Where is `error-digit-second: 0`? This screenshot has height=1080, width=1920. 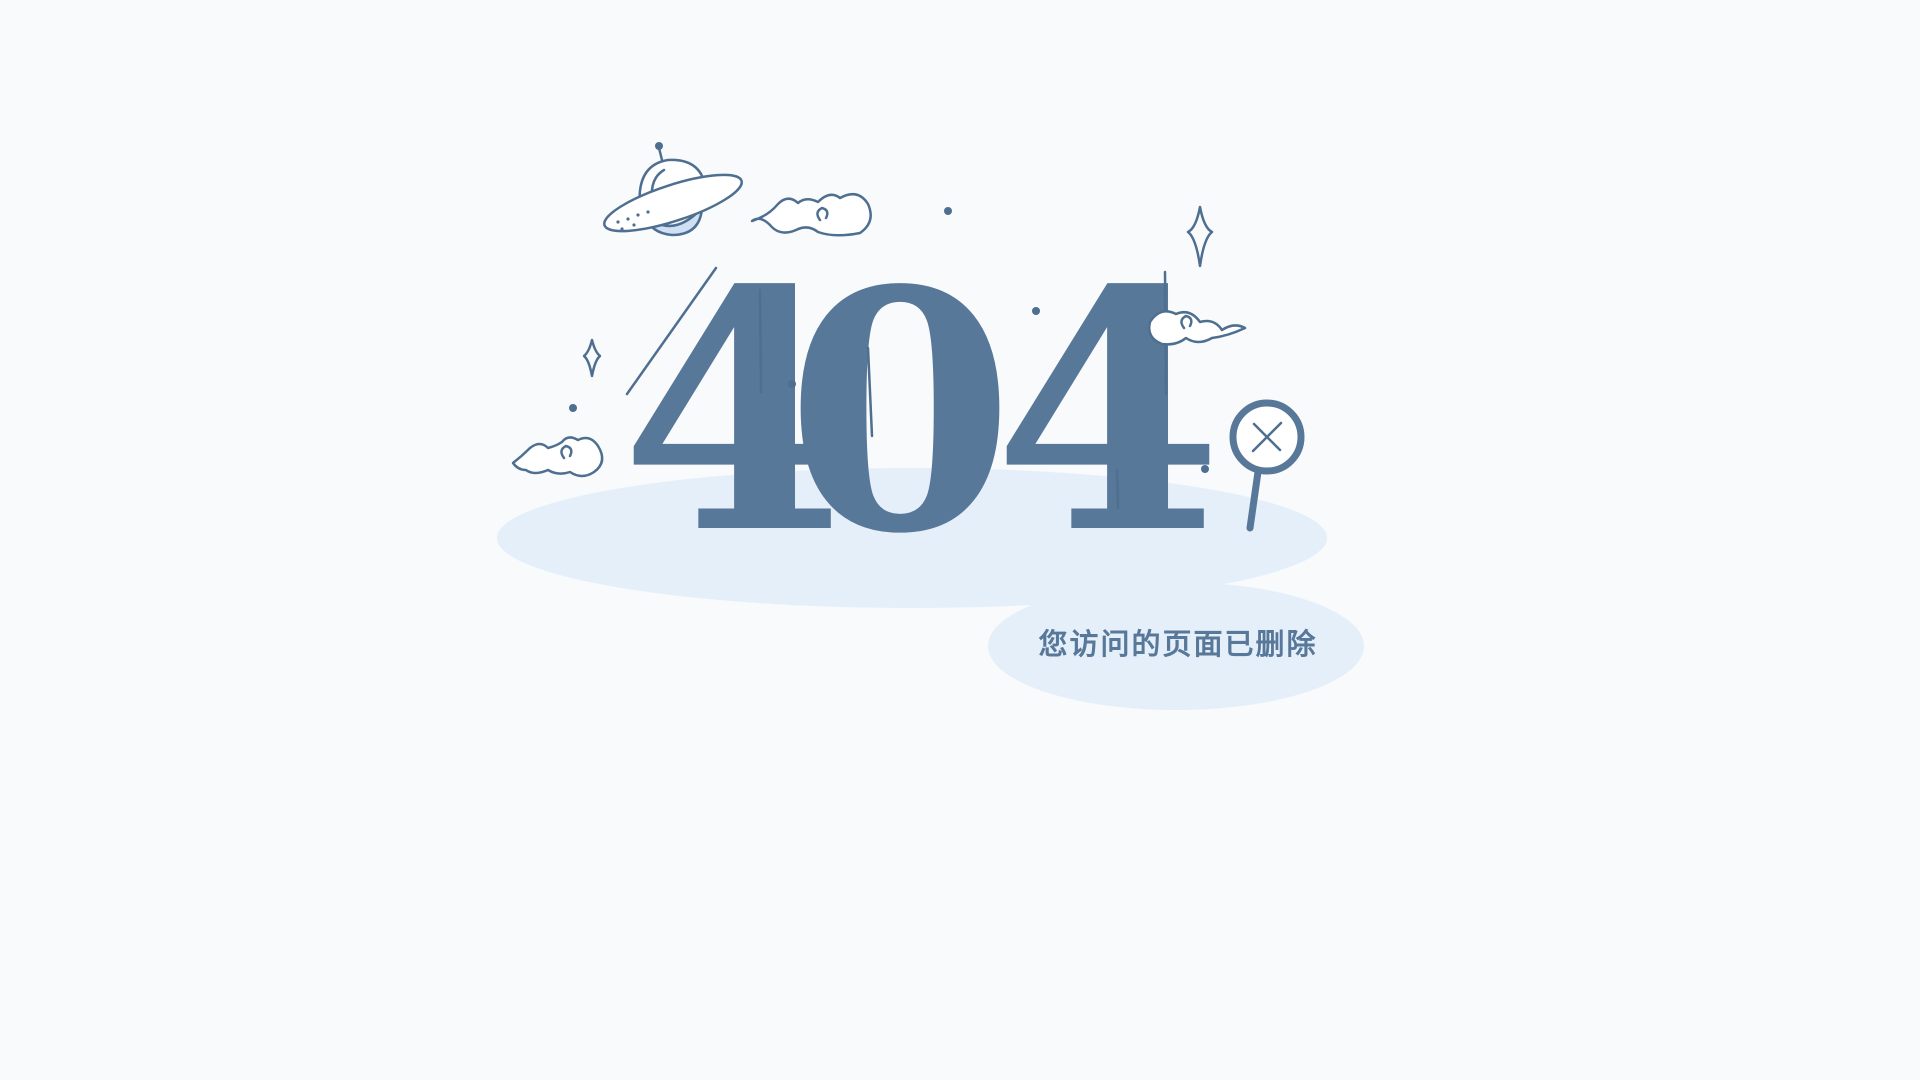
error-digit-second: 0 is located at coordinates (900, 412).